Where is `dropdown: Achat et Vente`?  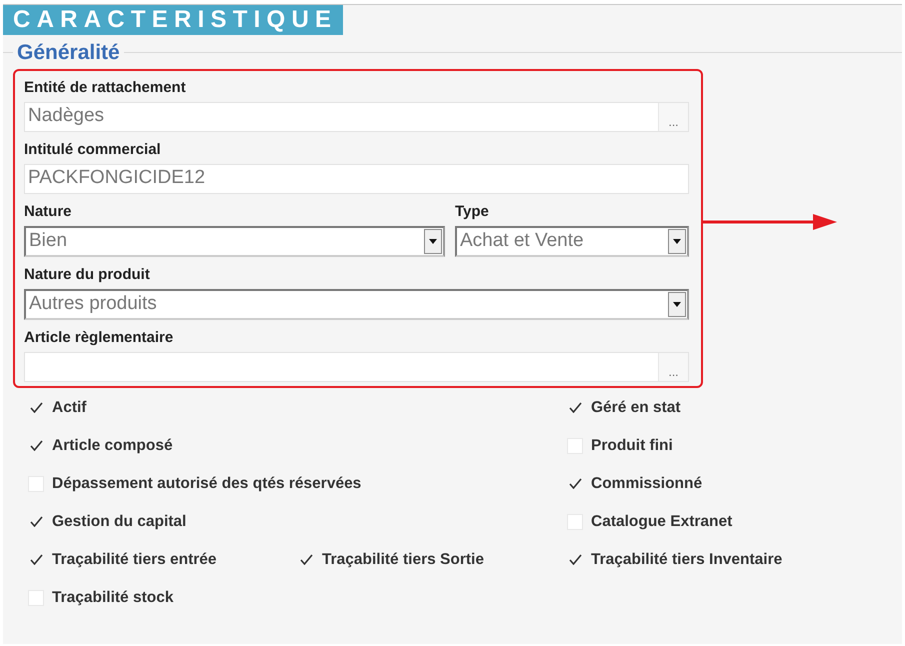
dropdown: Achat et Vente is located at coordinates (572, 241).